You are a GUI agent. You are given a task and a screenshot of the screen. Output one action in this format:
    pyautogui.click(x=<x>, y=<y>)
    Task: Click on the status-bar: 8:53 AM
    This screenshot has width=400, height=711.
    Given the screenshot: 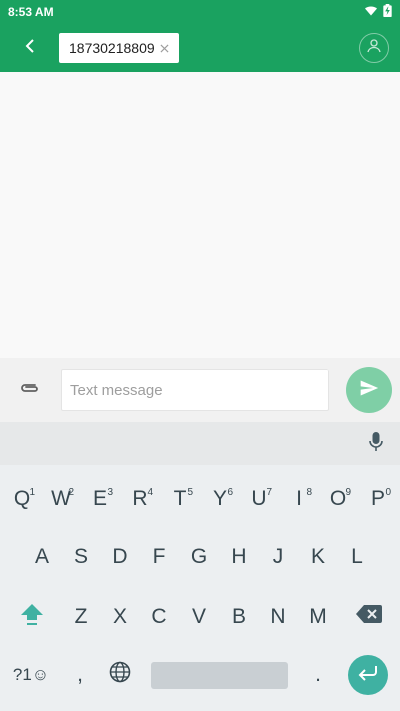 What is the action you would take?
    pyautogui.click(x=200, y=12)
    